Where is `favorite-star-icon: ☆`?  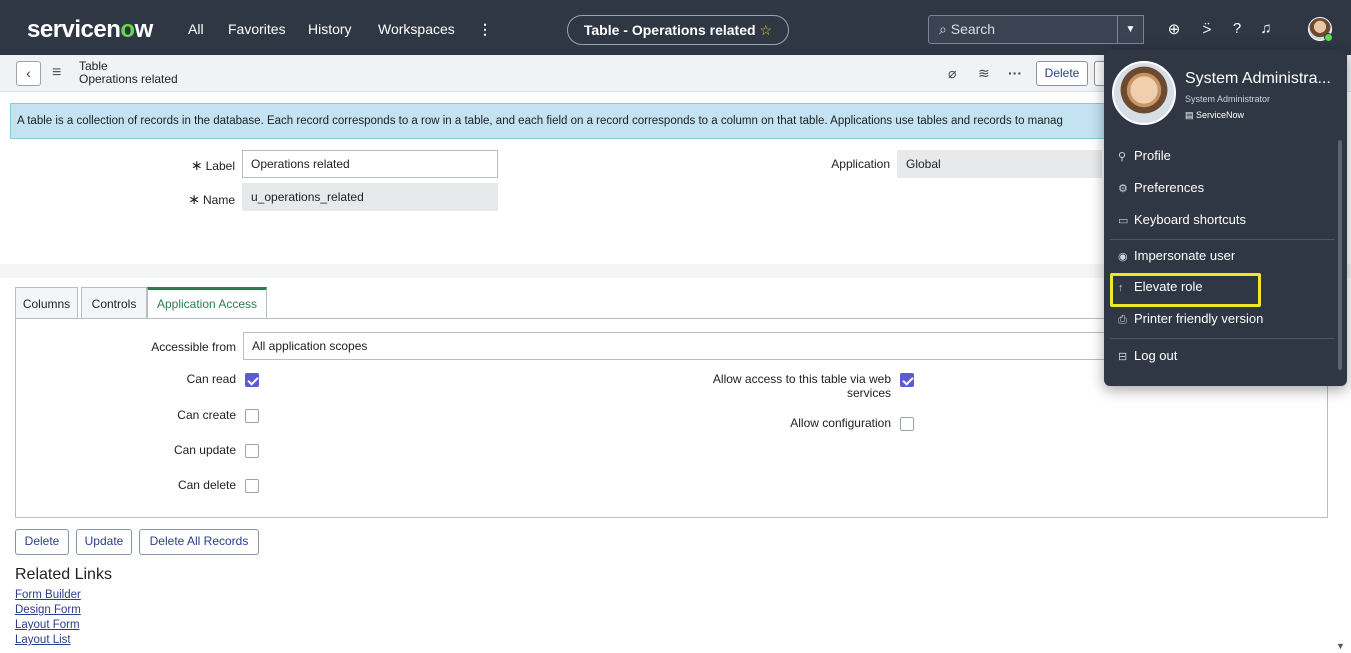
favorite-star-icon: ☆ is located at coordinates (766, 30).